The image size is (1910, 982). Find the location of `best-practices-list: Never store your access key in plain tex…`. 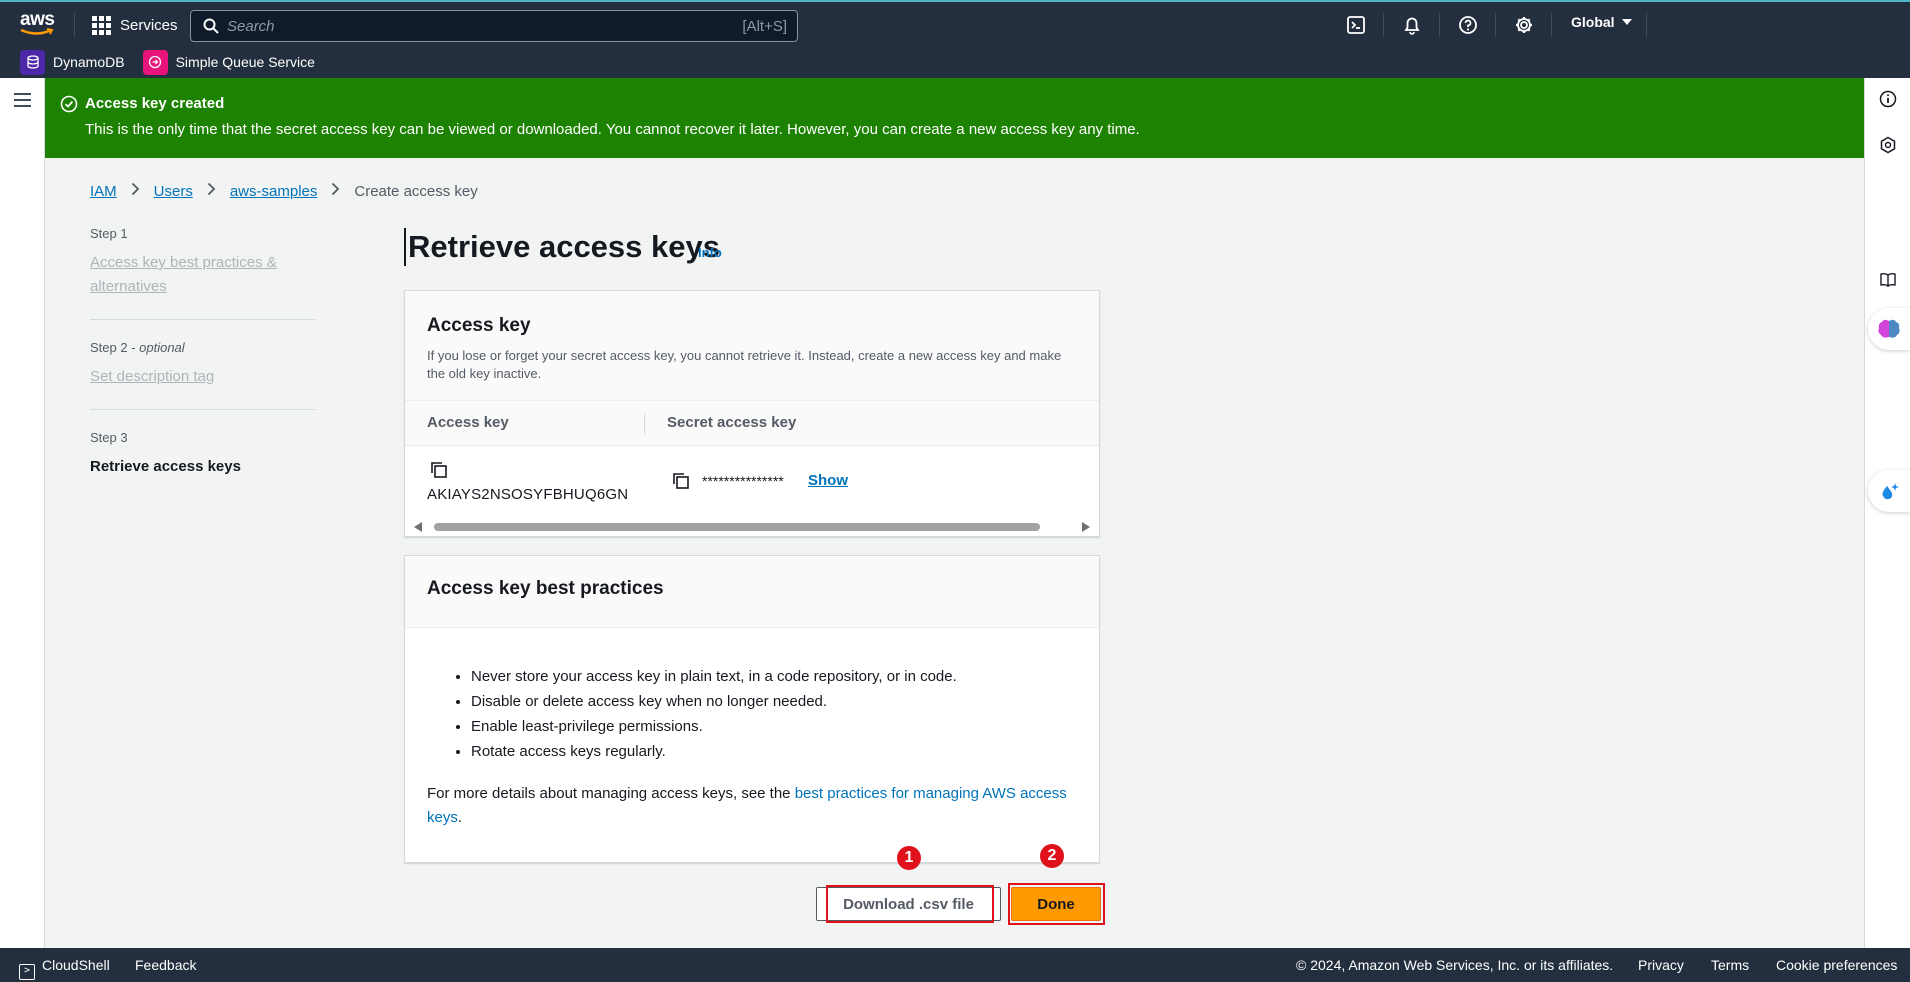

best-practices-list: Never store your access key in plain tex… is located at coordinates (785, 714).